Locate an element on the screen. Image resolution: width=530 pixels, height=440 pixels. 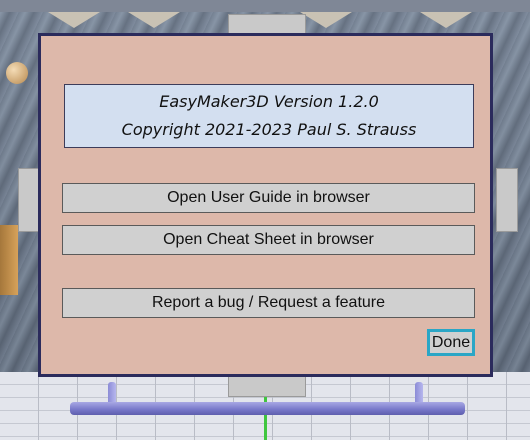
scene-ball is located at coordinates (17, 73).